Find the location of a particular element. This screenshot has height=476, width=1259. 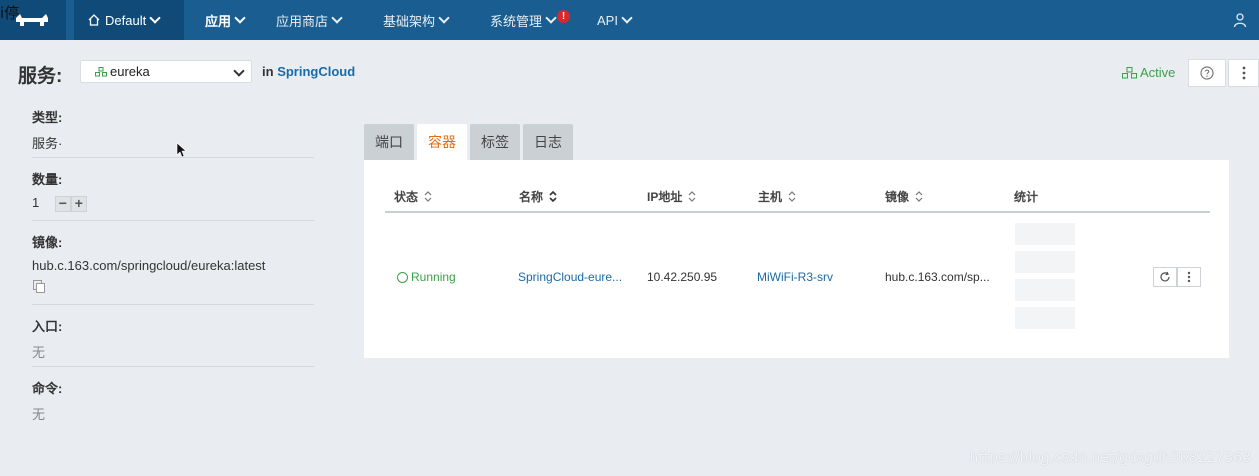

tab-bar: 端口 容器 标签 日志 is located at coordinates (470, 142).